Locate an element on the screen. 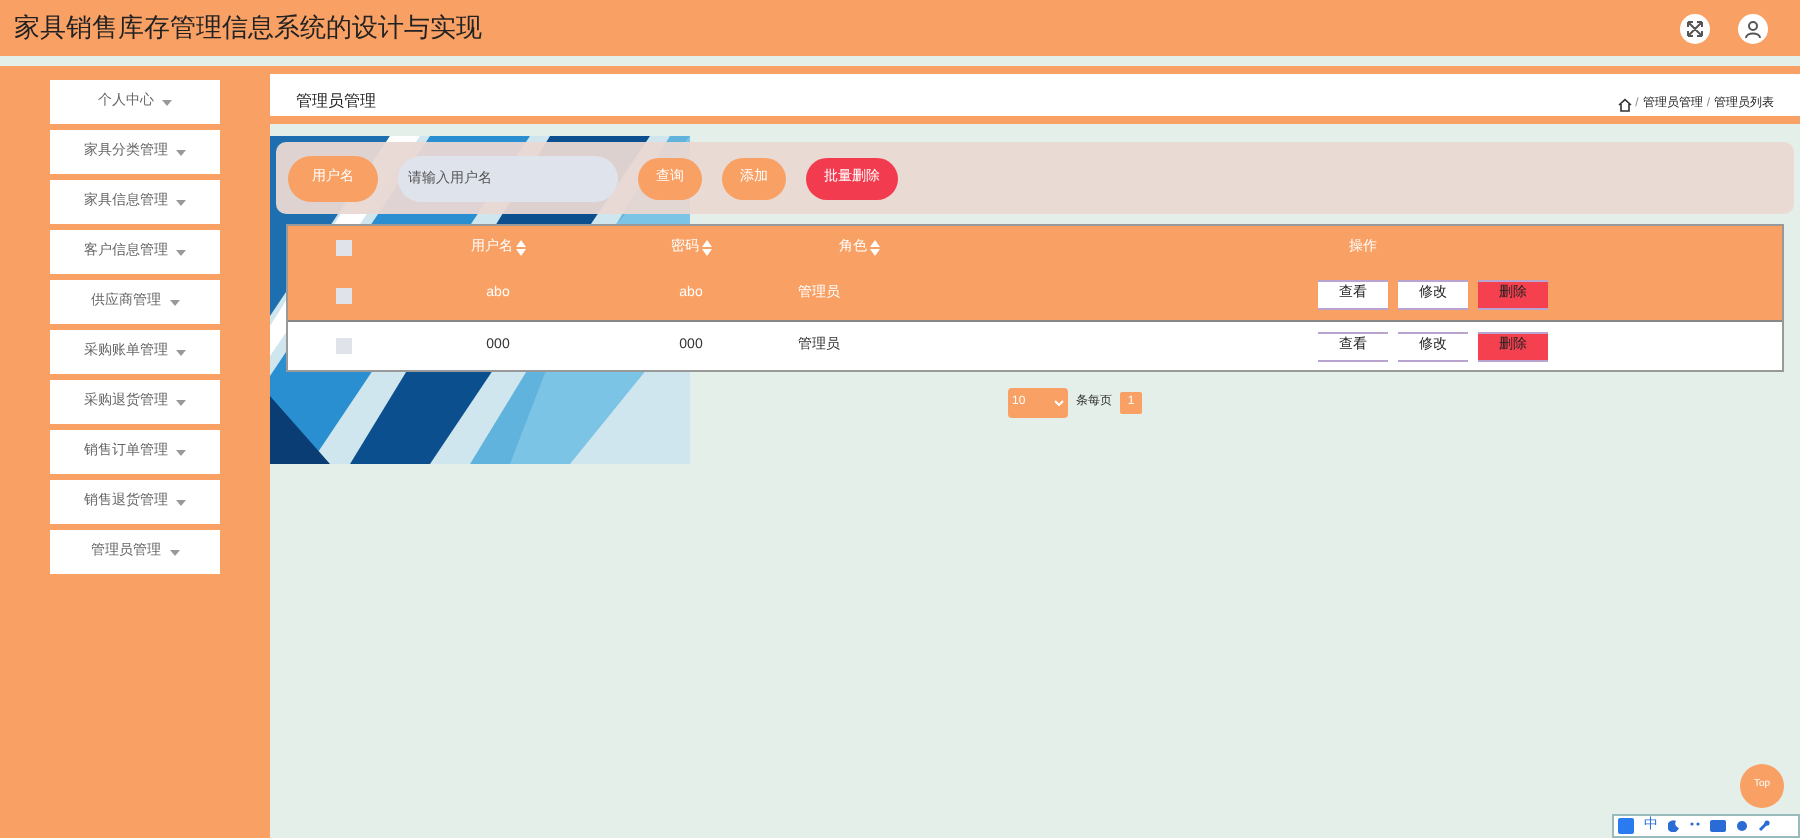 The image size is (1800, 838). user-icon is located at coordinates (1753, 28).